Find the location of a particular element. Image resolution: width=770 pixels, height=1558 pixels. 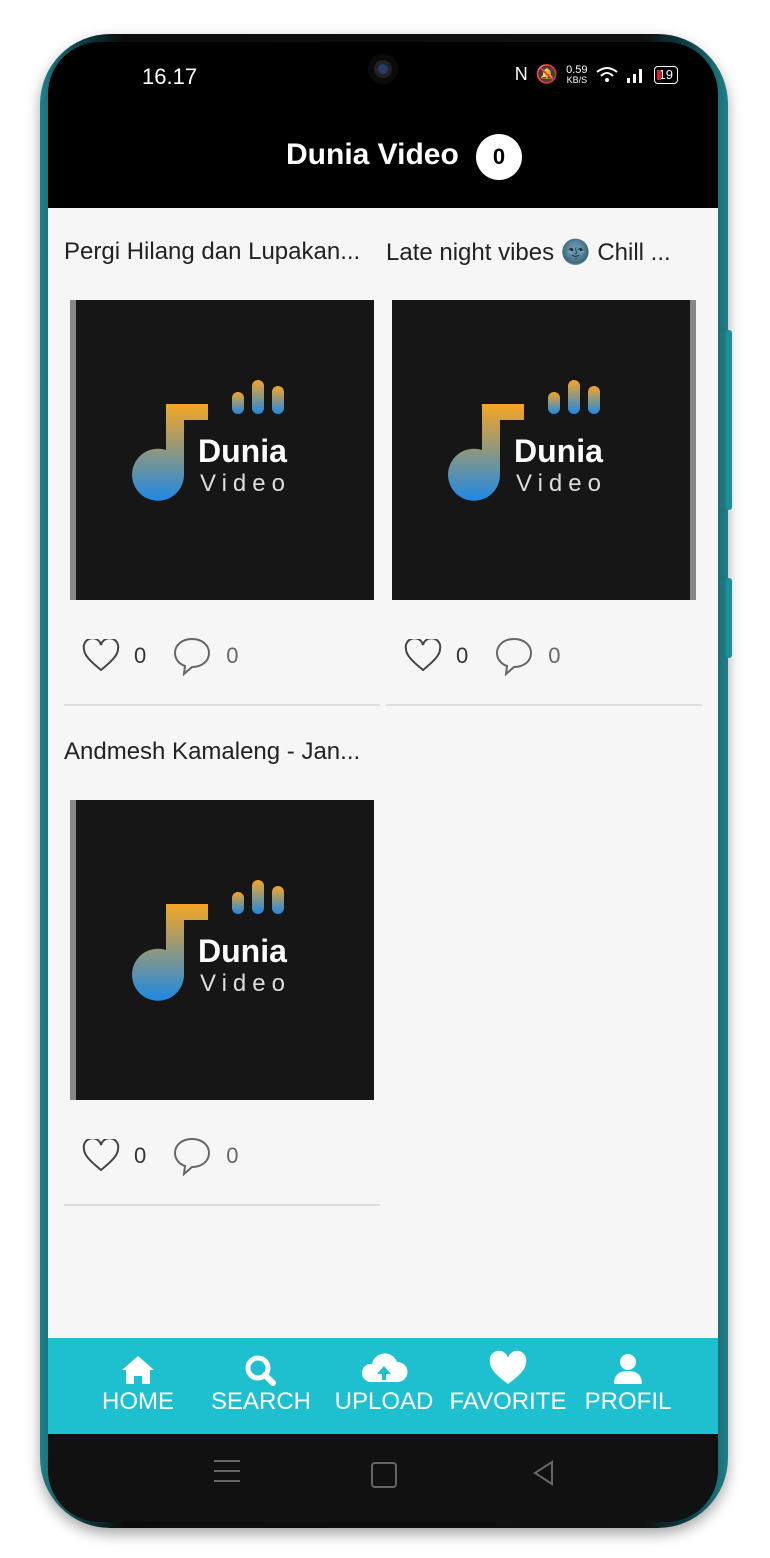

nav-profil: PROFIL is located at coordinates (628, 1382).